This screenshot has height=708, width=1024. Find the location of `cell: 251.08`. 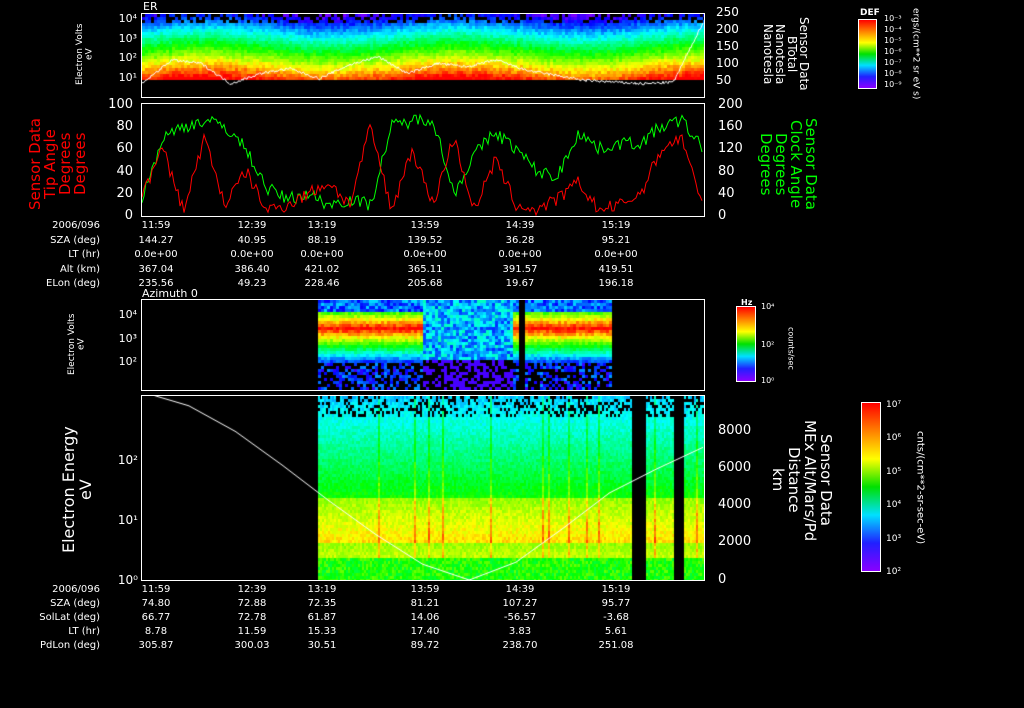

cell: 251.08 is located at coordinates (616, 645).